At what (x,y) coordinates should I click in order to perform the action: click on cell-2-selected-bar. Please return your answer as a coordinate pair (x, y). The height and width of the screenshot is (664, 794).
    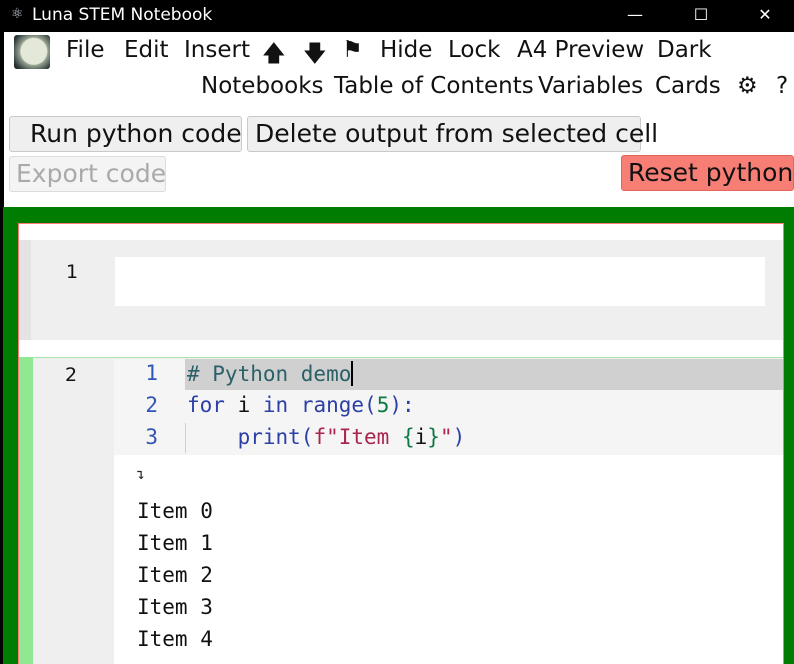
    Looking at the image, I should click on (26, 510).